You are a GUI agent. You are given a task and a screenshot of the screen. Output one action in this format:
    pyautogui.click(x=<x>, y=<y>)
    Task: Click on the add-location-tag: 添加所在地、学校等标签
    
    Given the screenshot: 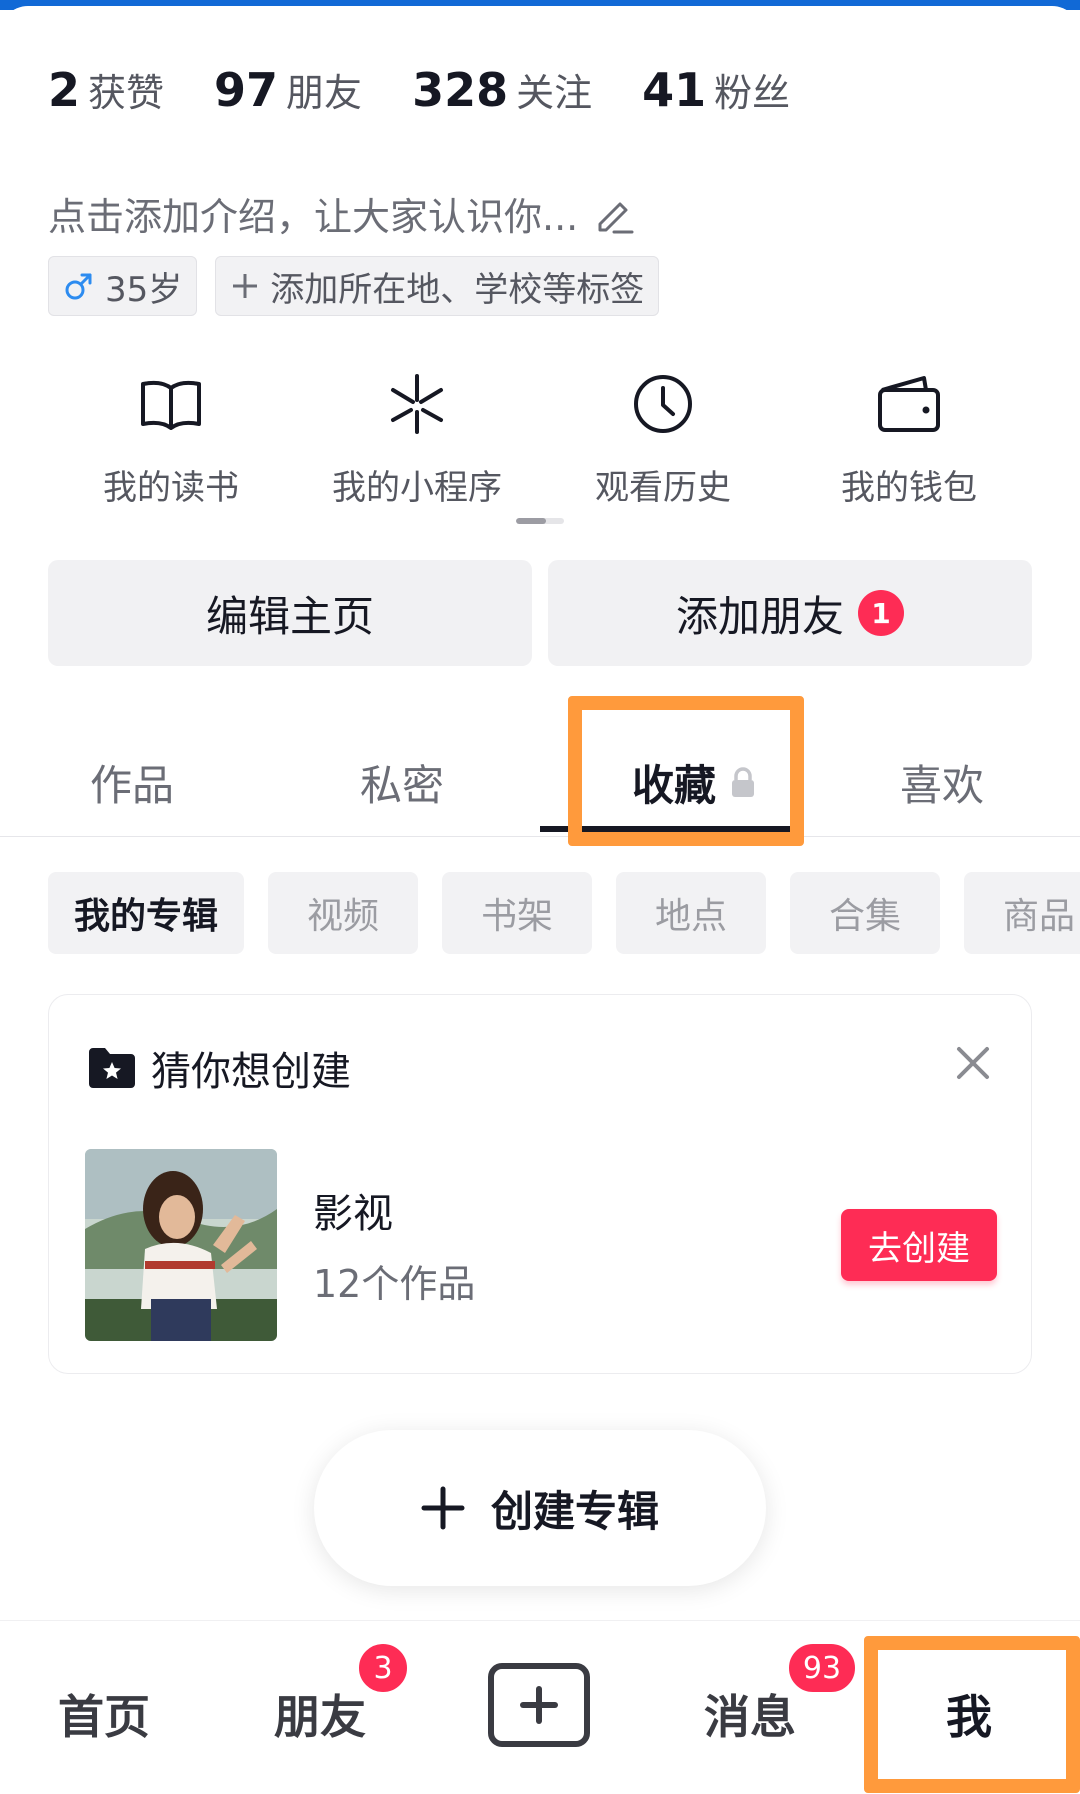 What is the action you would take?
    pyautogui.click(x=437, y=286)
    